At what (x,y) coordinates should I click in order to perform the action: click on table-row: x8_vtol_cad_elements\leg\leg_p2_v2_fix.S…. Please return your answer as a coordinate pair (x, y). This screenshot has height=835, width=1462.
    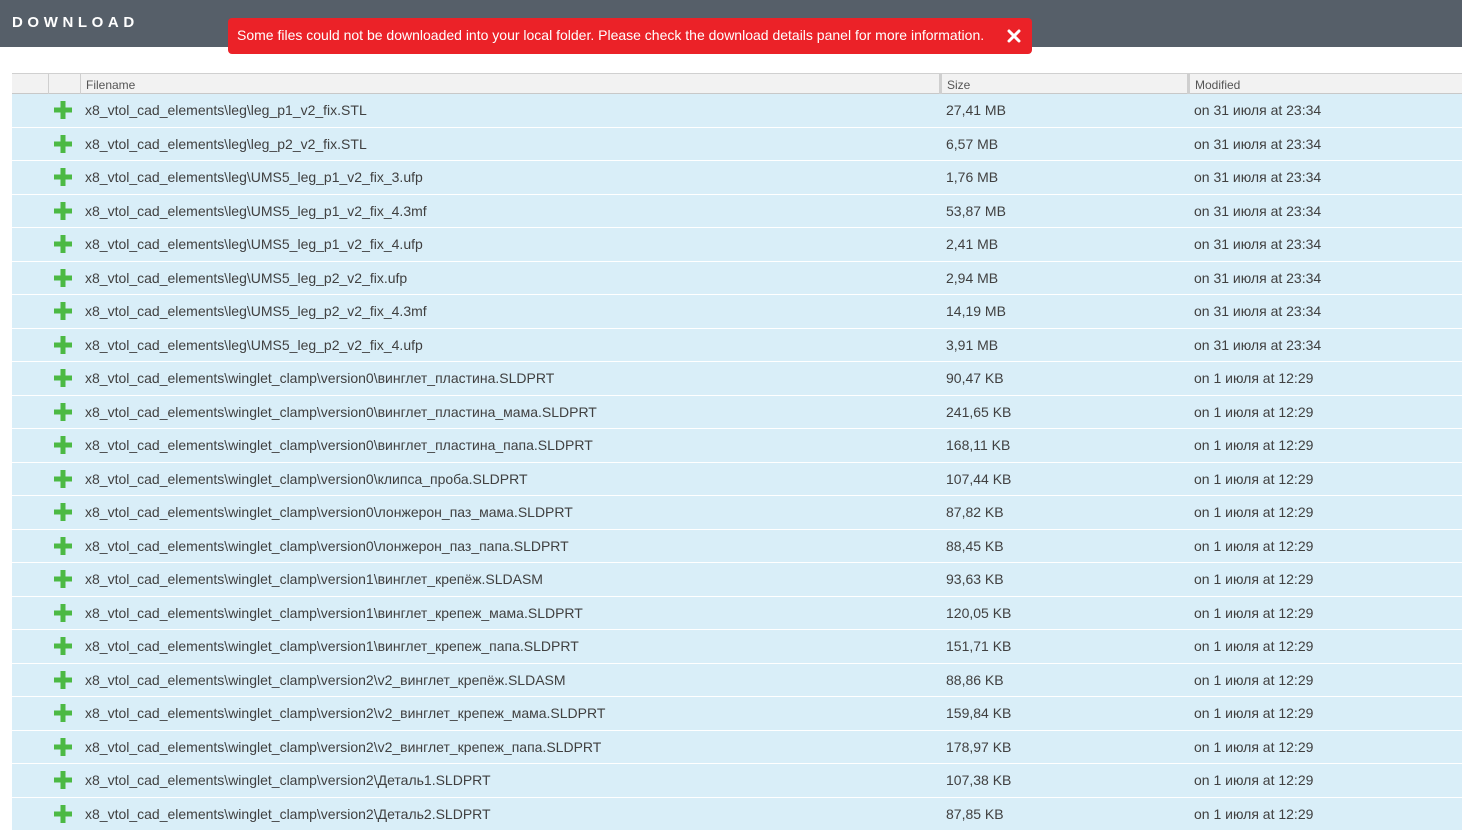
    Looking at the image, I should click on (737, 144).